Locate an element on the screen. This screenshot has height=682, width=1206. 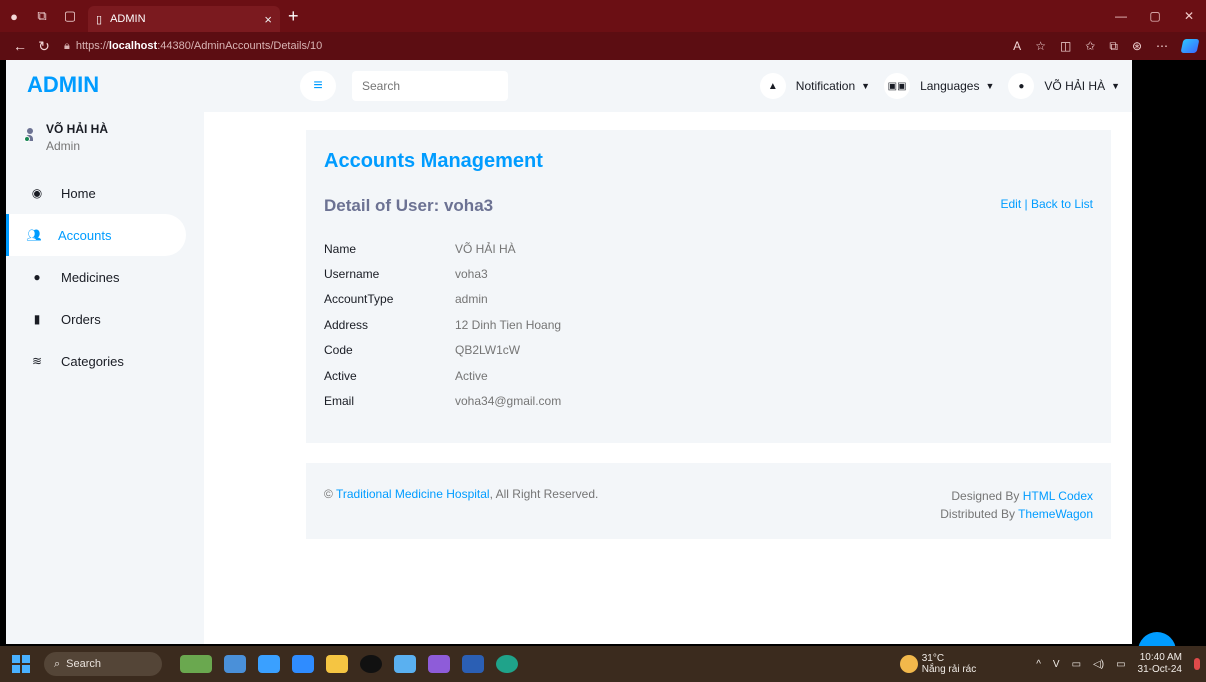
split-screen-icon: ◫ is located at coordinates (1065, 46).